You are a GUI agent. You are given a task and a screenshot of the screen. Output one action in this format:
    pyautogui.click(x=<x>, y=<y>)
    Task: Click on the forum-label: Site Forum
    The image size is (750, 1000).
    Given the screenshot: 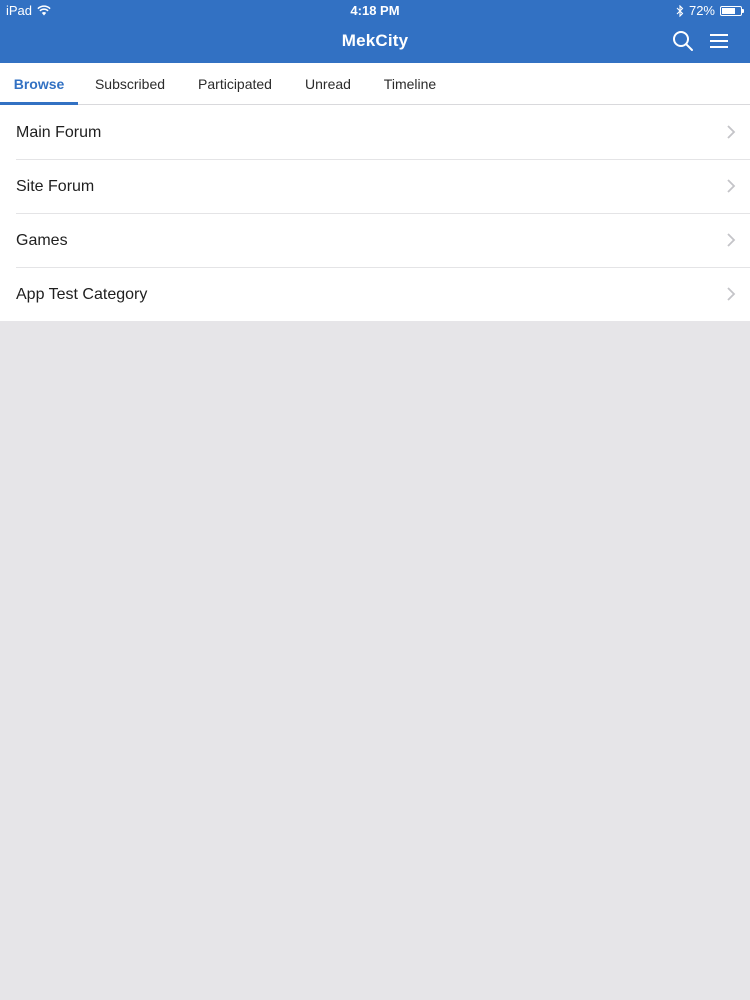 What is the action you would take?
    pyautogui.click(x=55, y=186)
    